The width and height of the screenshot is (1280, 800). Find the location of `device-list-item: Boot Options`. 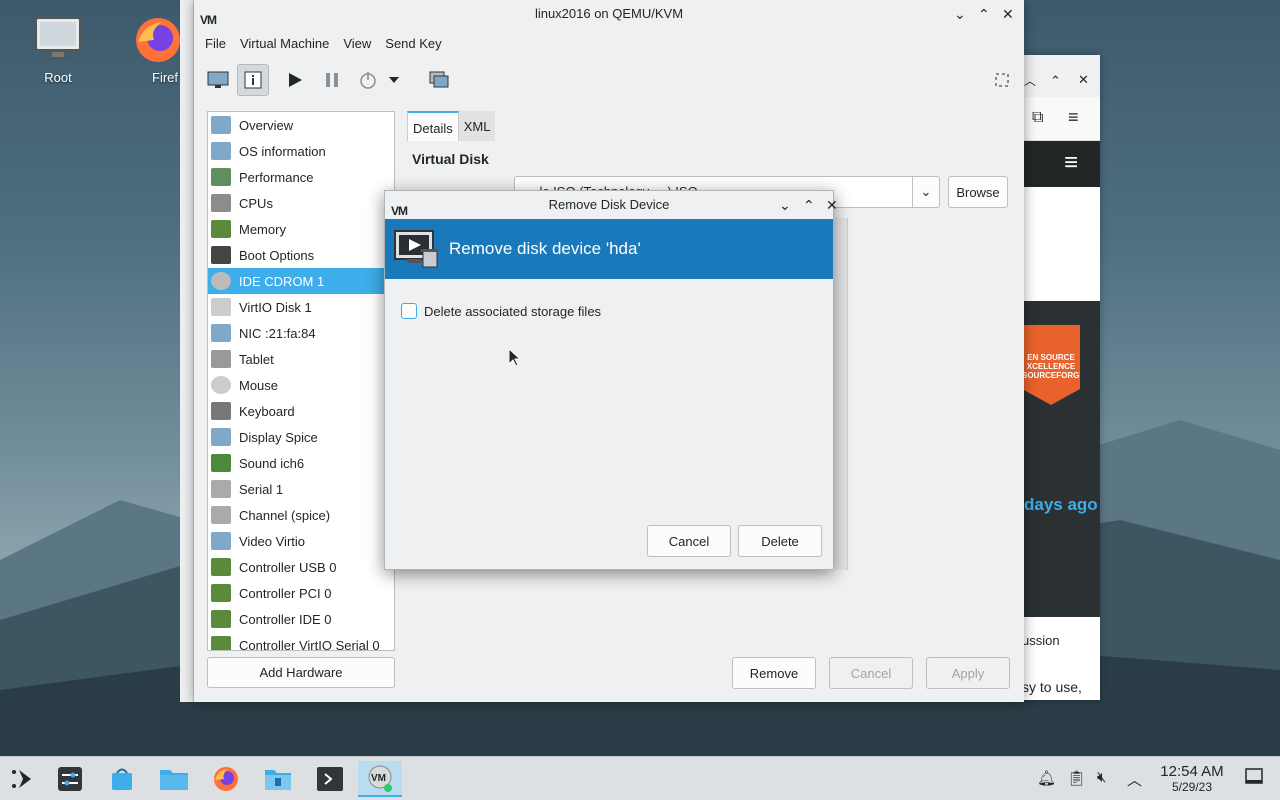

device-list-item: Boot Options is located at coordinates (301, 255).